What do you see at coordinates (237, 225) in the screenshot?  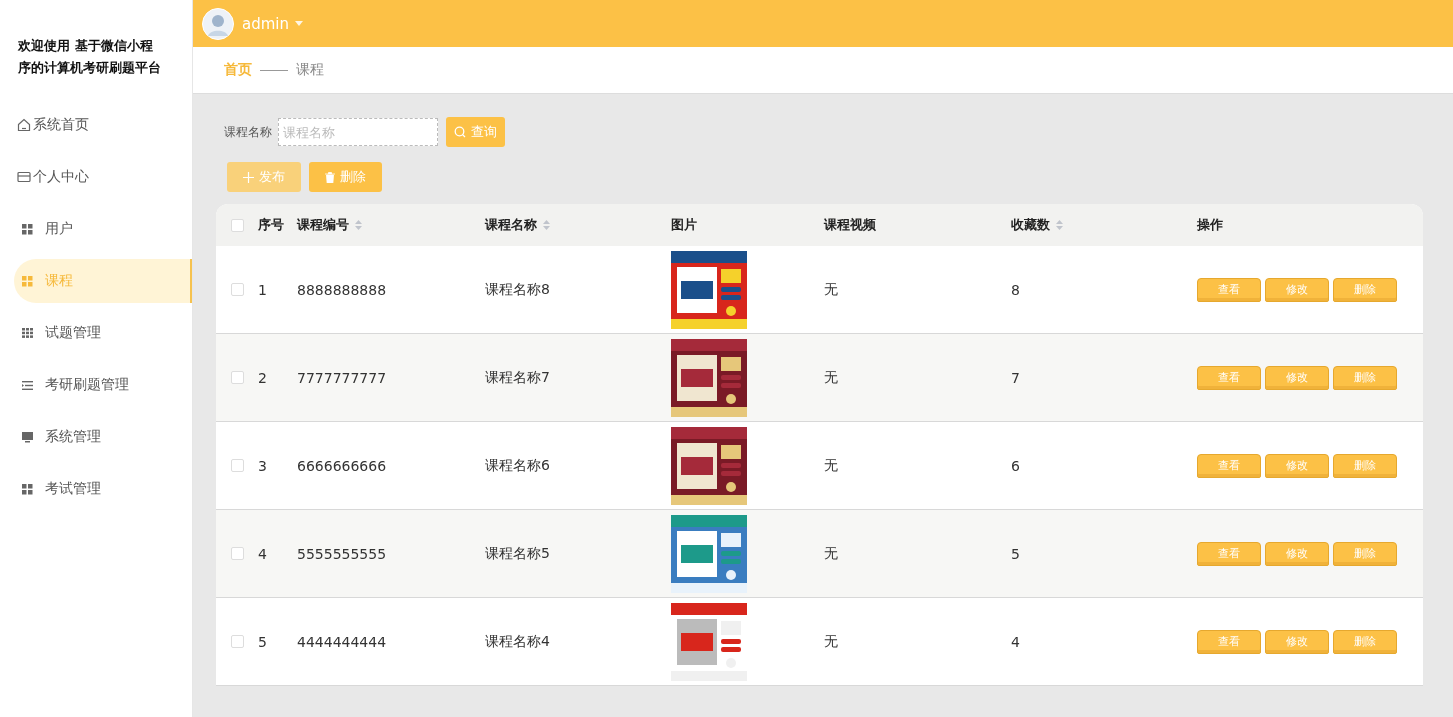 I see `select-all-checkbox` at bounding box center [237, 225].